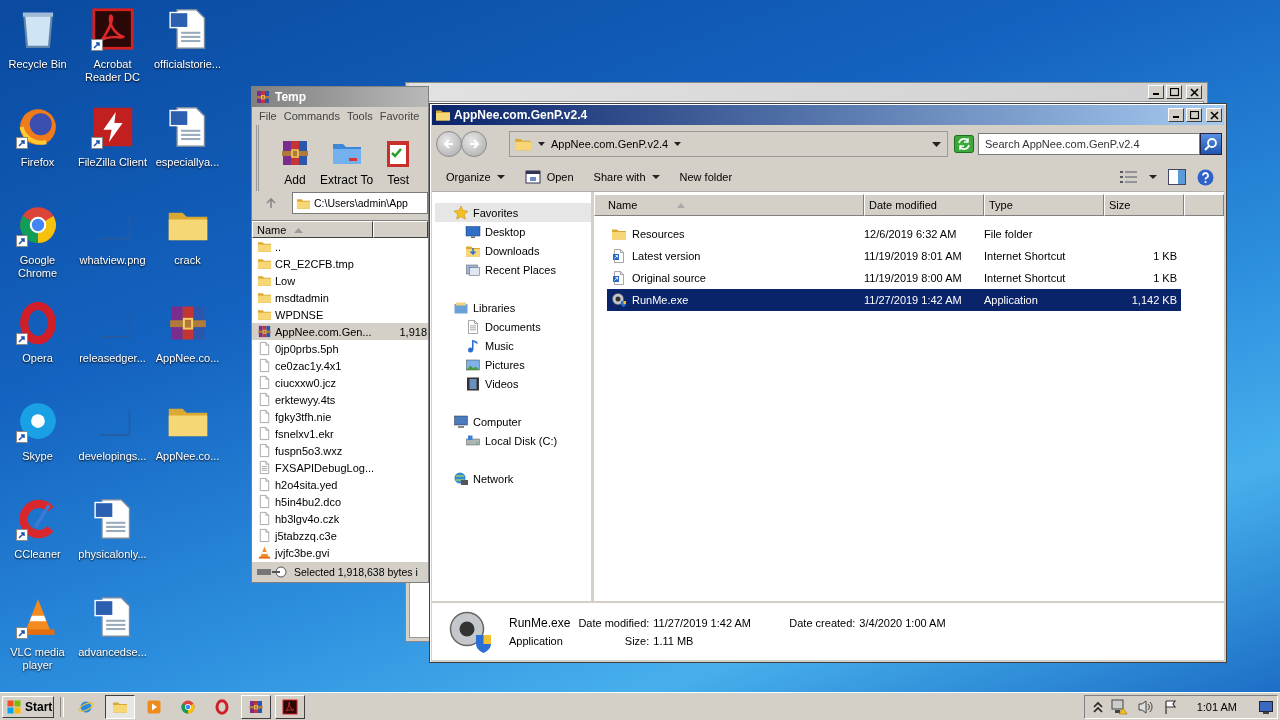 Image resolution: width=1280 pixels, height=720 pixels. Describe the element at coordinates (894, 256) in the screenshot. I see `file-row: Latest version 11/19/2019 8:01 AM Internet Shortcut 1 KB` at that location.